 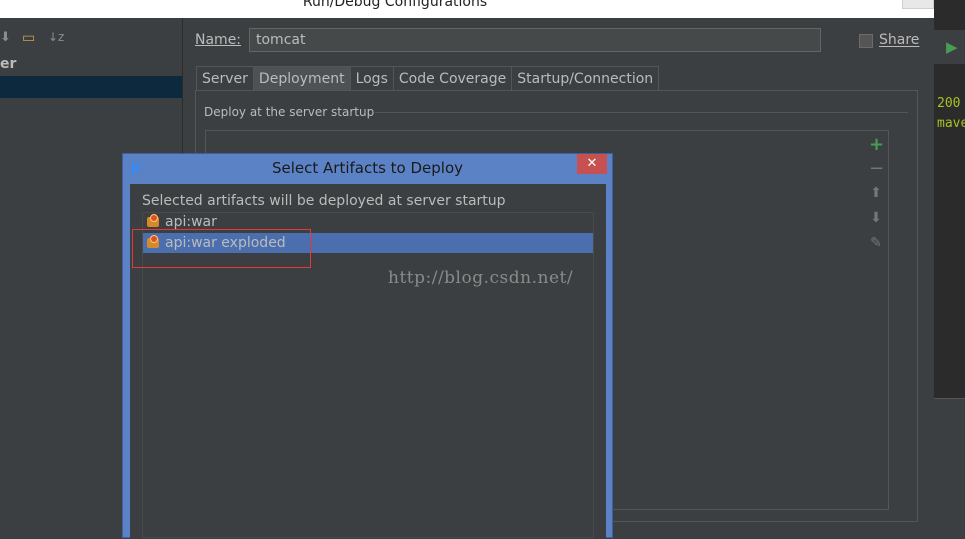 I want to click on name-label: Name:, so click(x=218, y=40).